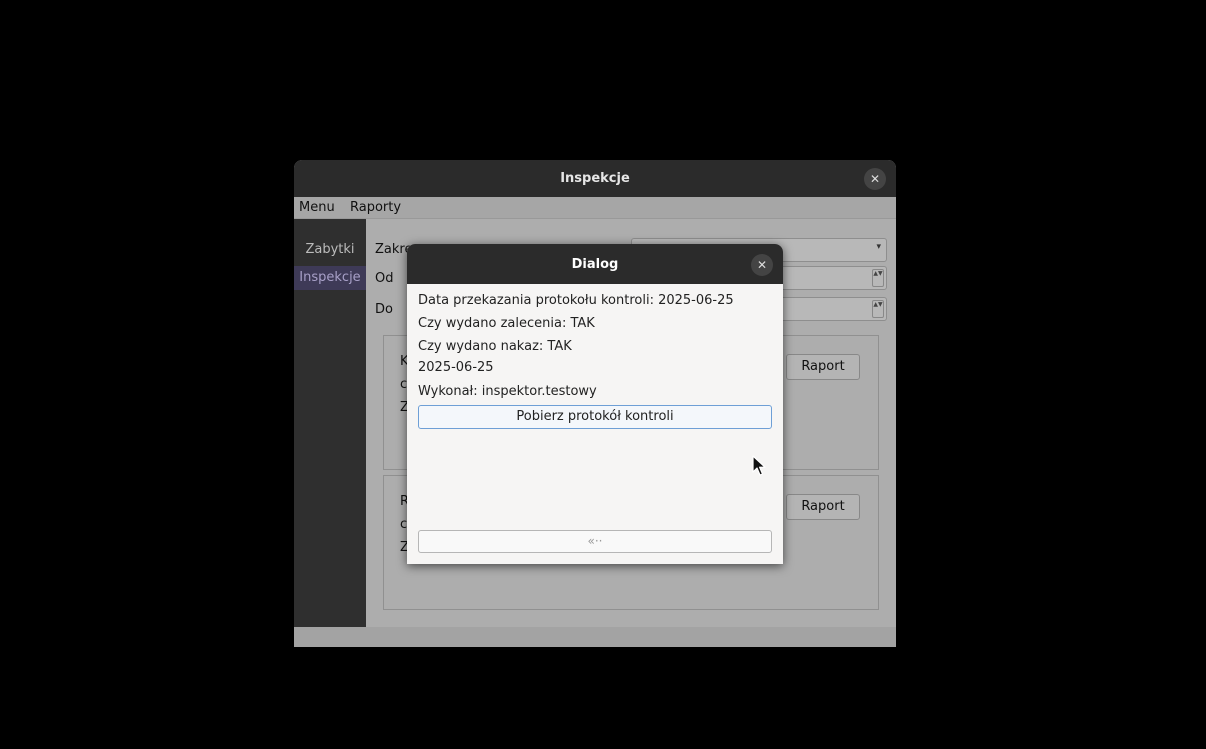  What do you see at coordinates (330, 423) in the screenshot?
I see `sidebar: Zabytki Inspekcje` at bounding box center [330, 423].